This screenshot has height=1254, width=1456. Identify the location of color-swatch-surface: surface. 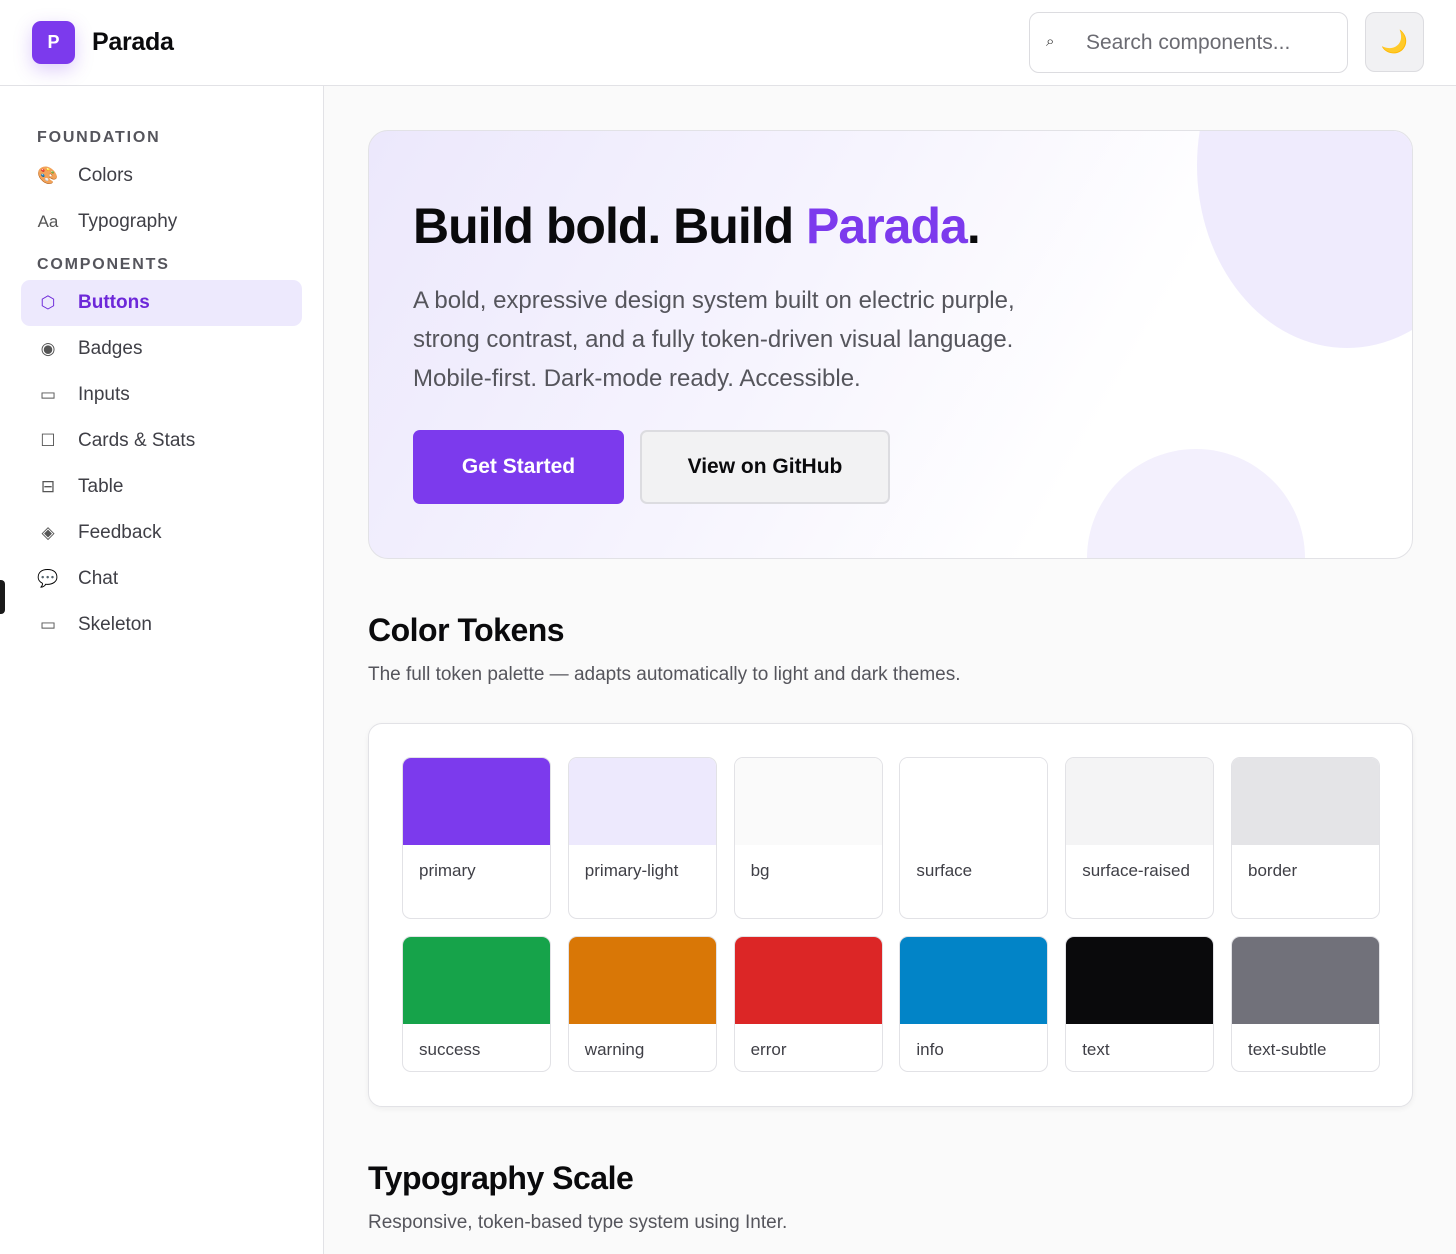
(974, 838).